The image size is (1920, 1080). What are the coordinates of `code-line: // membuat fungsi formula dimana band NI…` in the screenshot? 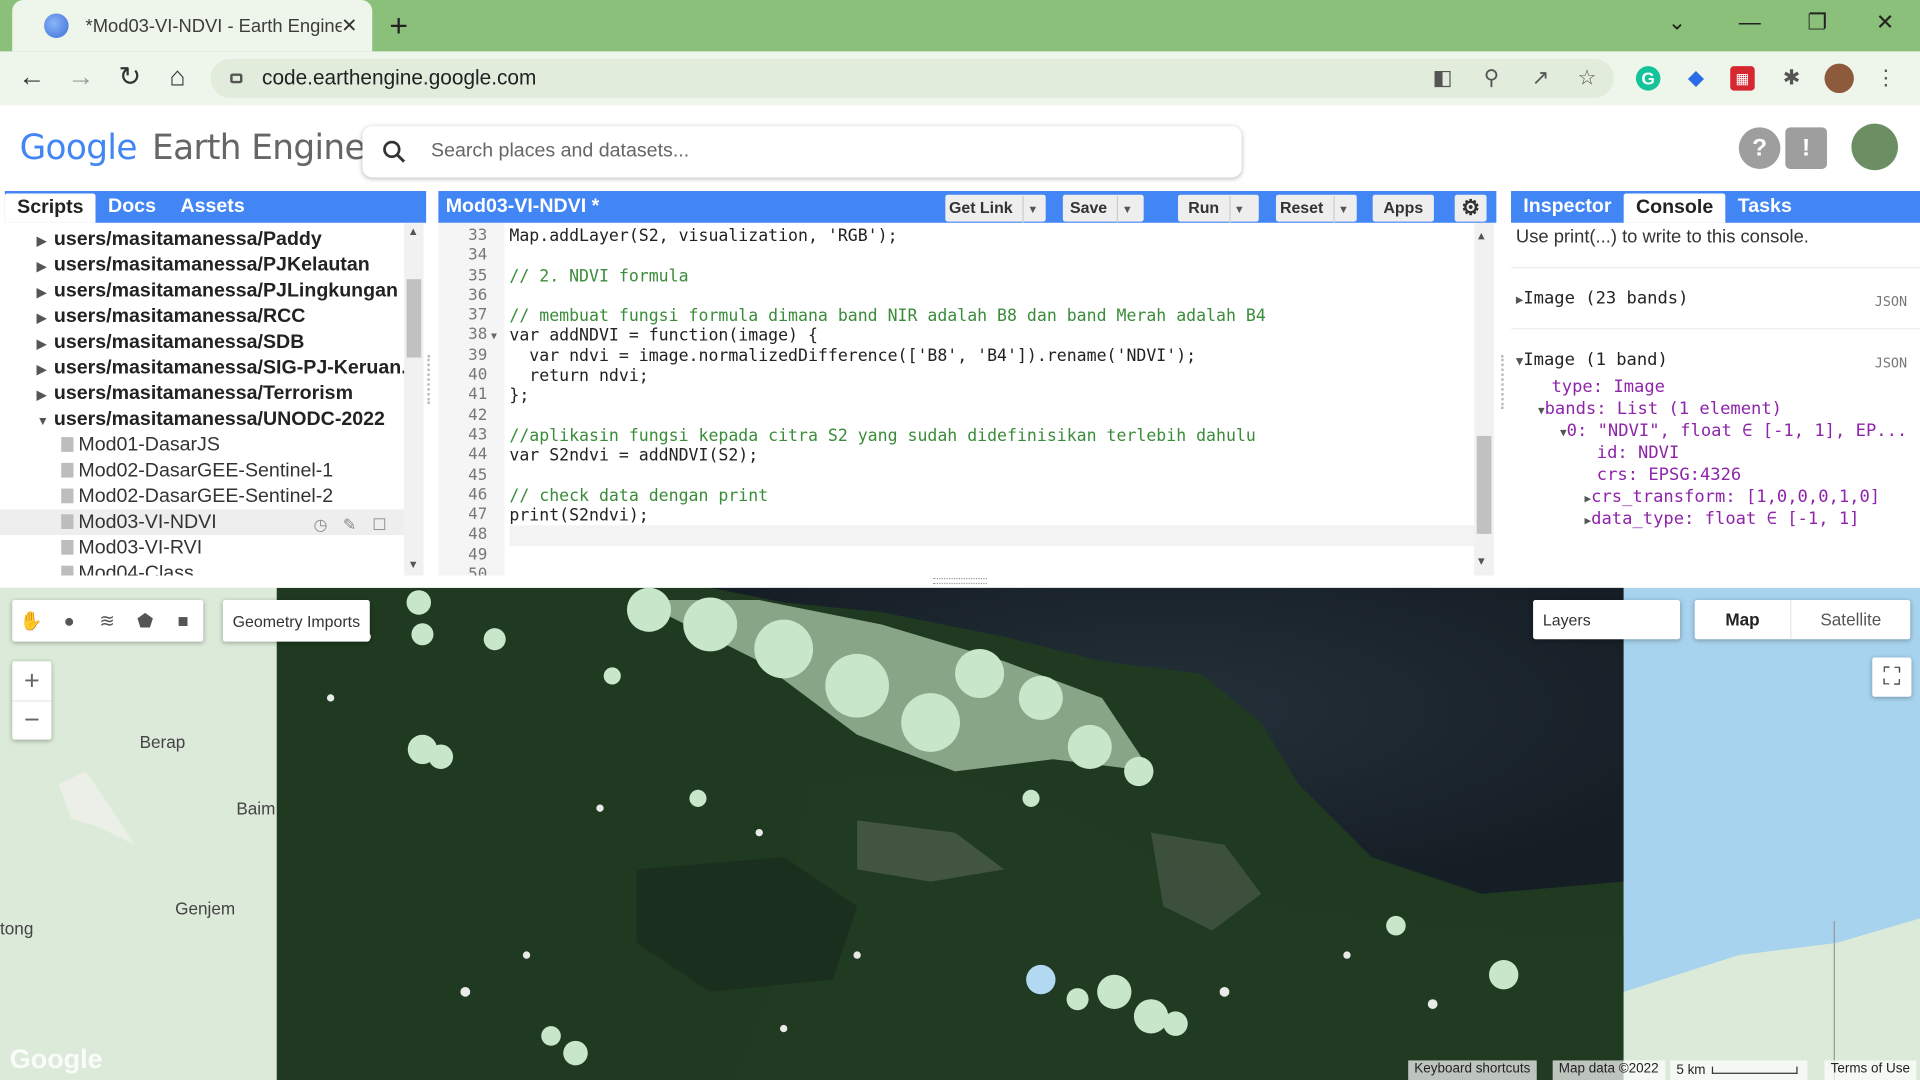 It's located at (992, 316).